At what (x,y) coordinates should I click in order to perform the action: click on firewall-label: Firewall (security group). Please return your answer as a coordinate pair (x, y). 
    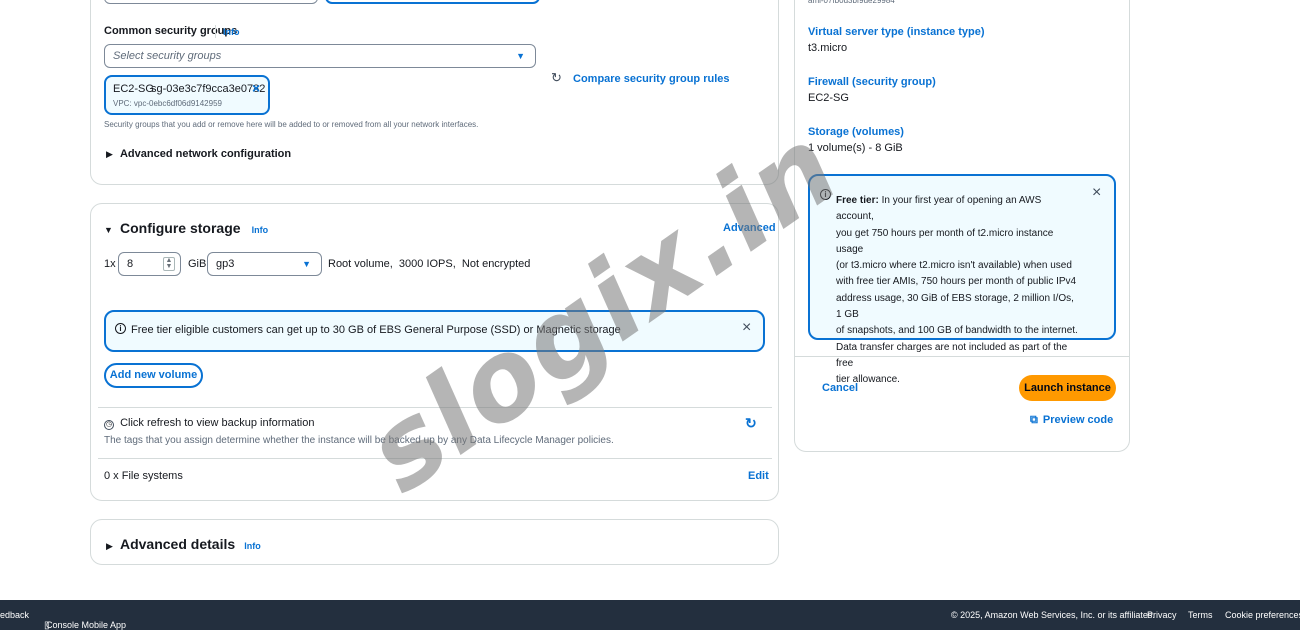
    Looking at the image, I should click on (872, 82).